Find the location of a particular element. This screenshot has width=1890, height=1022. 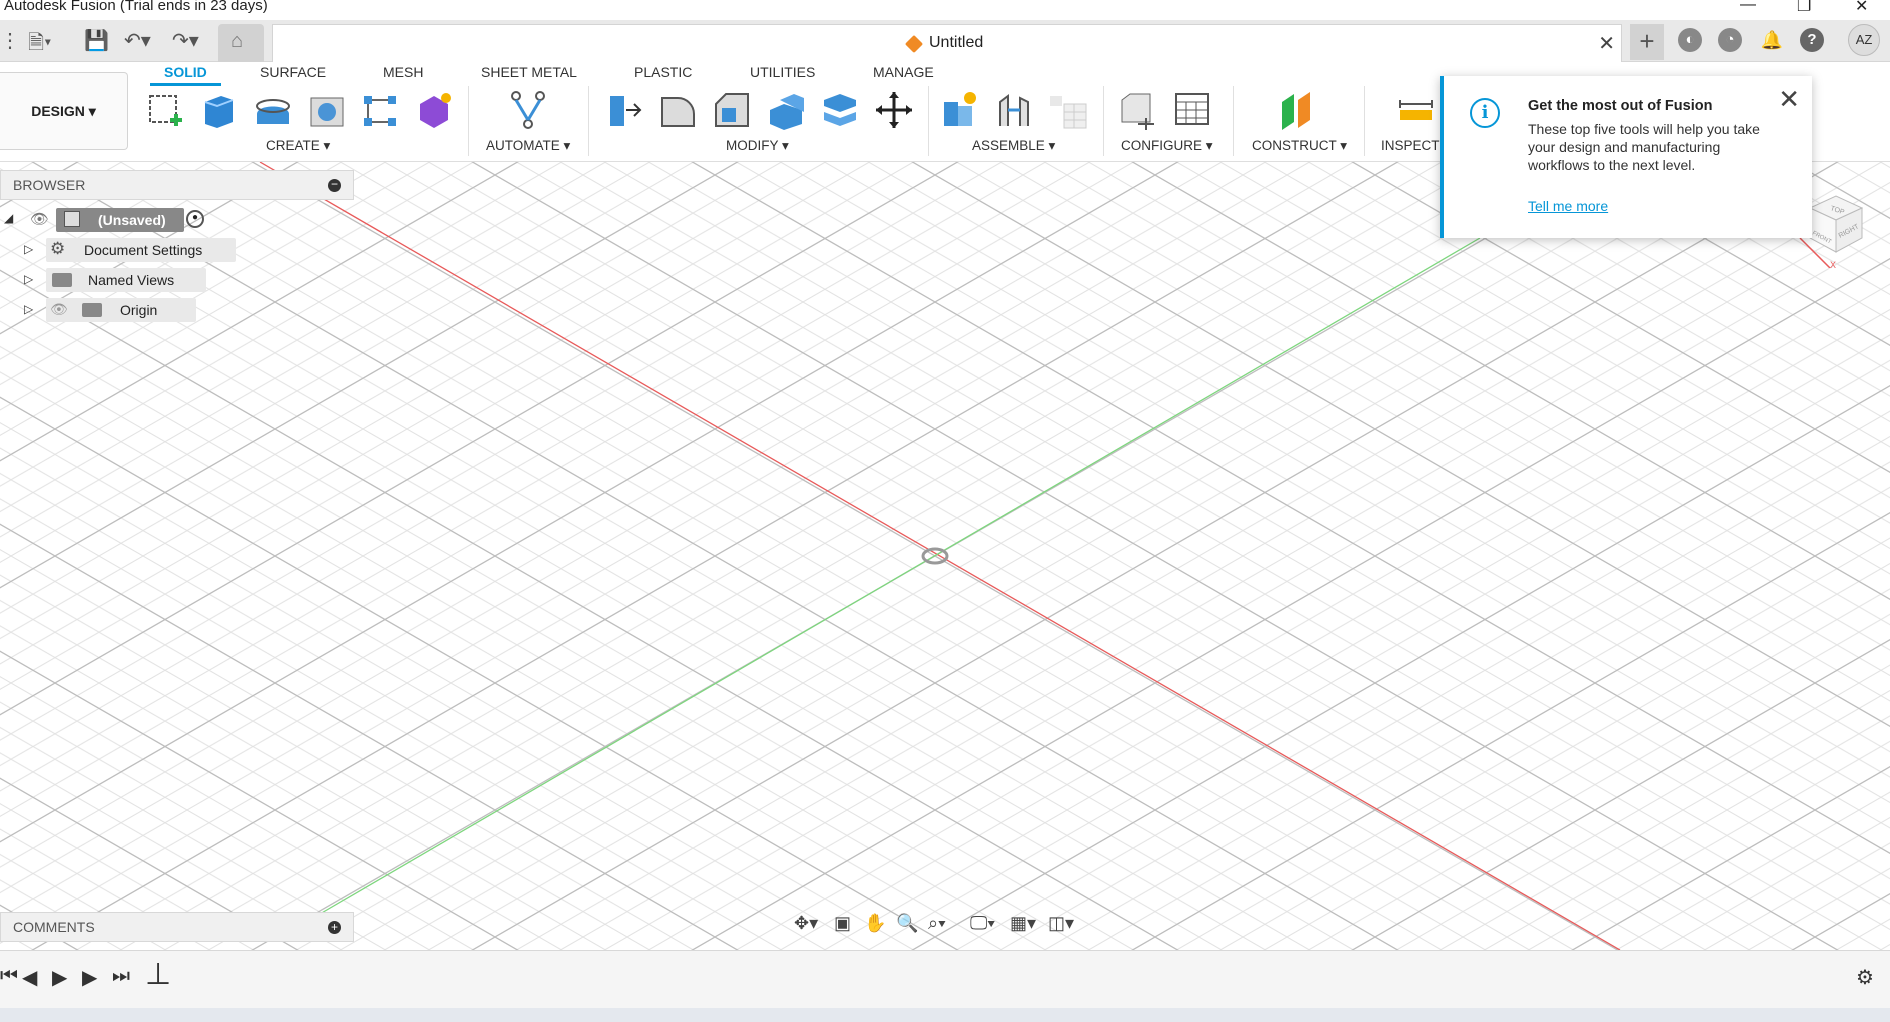

collapse-triangle-icon: ◢ is located at coordinates (8, 218).